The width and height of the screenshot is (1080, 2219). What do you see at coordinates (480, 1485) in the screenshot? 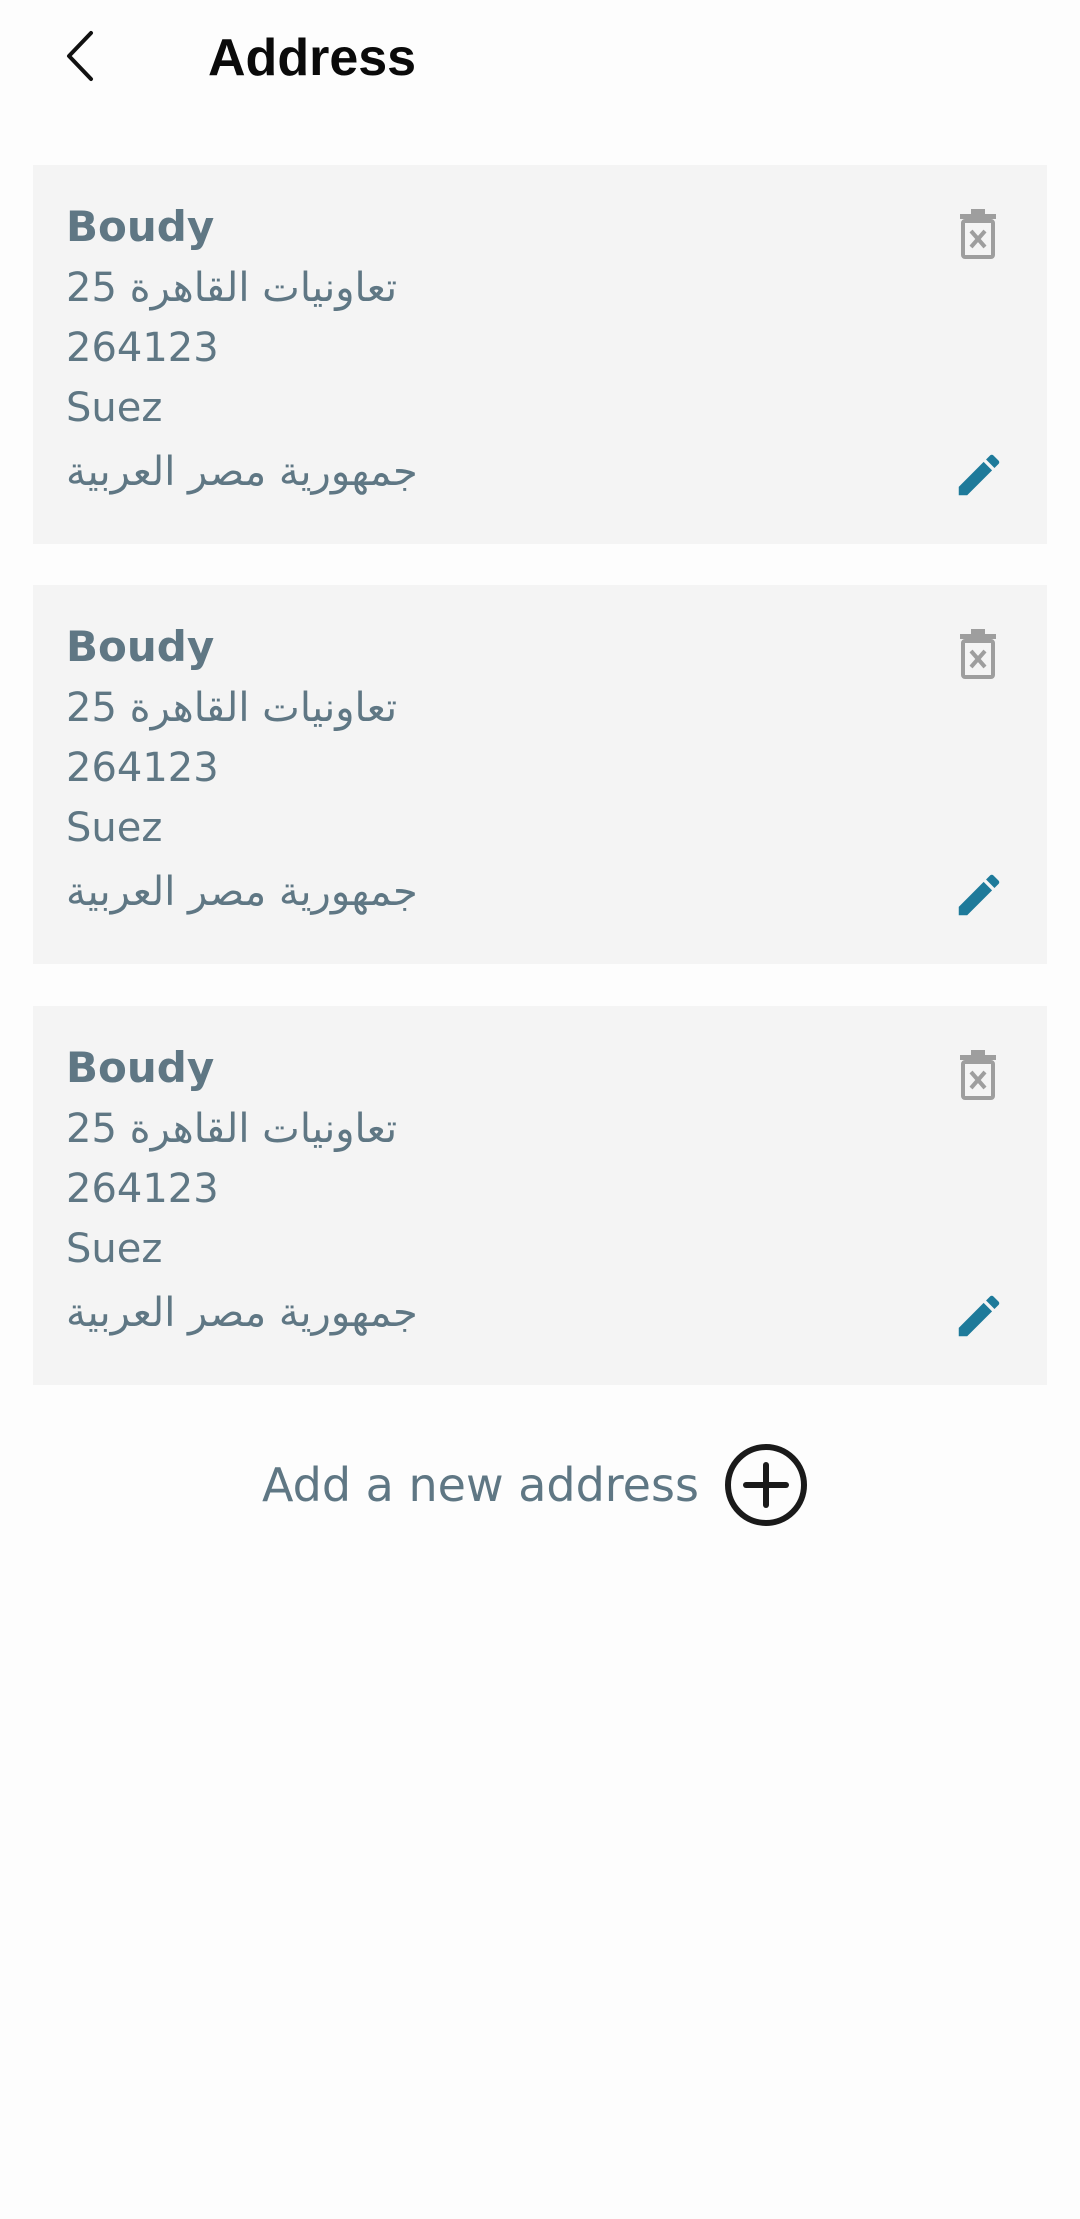
I see `add-address-label: Add a new address` at bounding box center [480, 1485].